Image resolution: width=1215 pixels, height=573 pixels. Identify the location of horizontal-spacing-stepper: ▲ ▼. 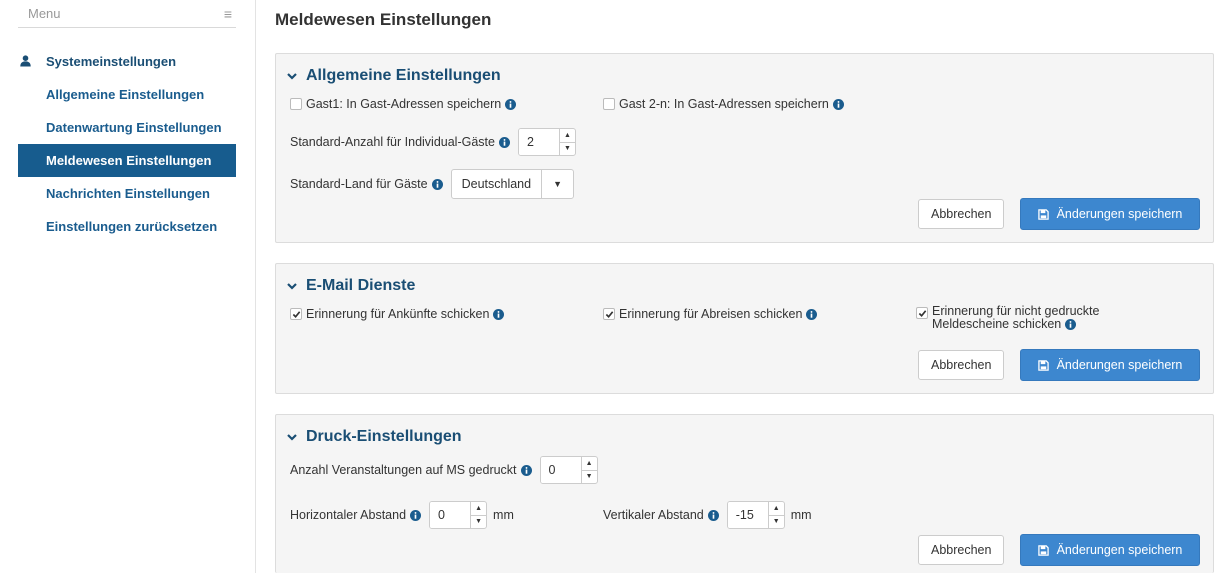
(458, 515).